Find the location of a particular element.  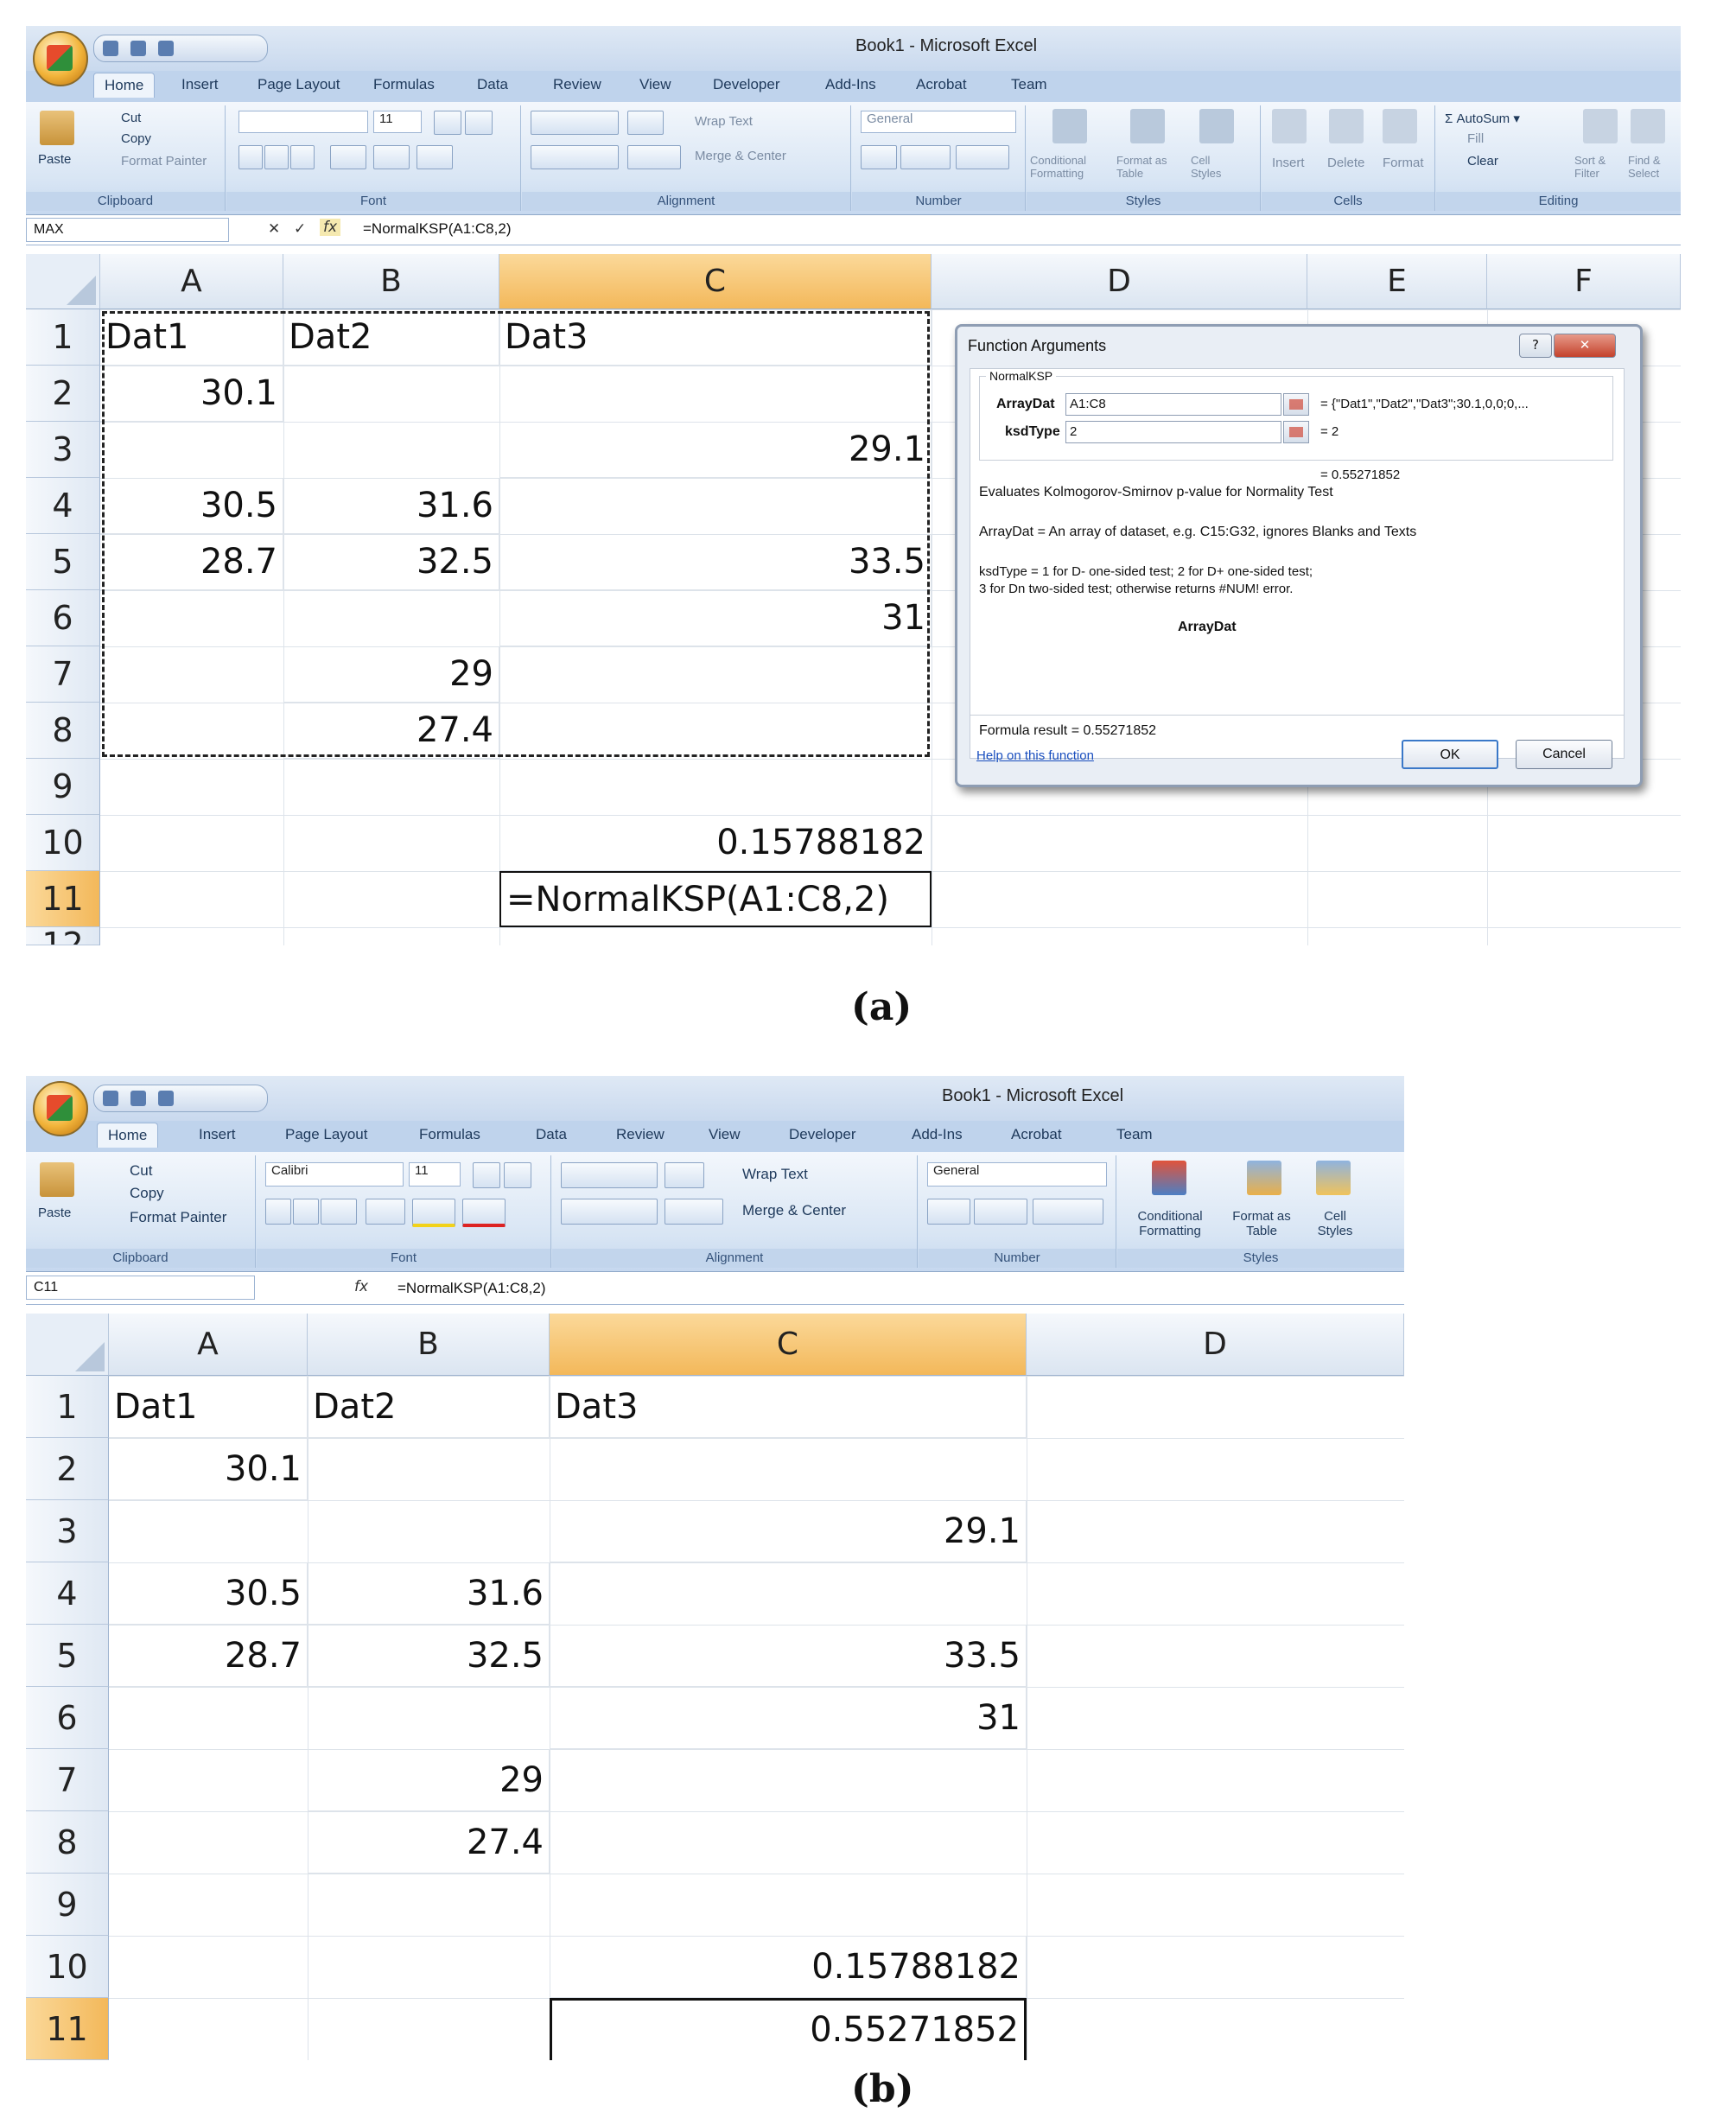

fill-color-icon is located at coordinates (391, 157).